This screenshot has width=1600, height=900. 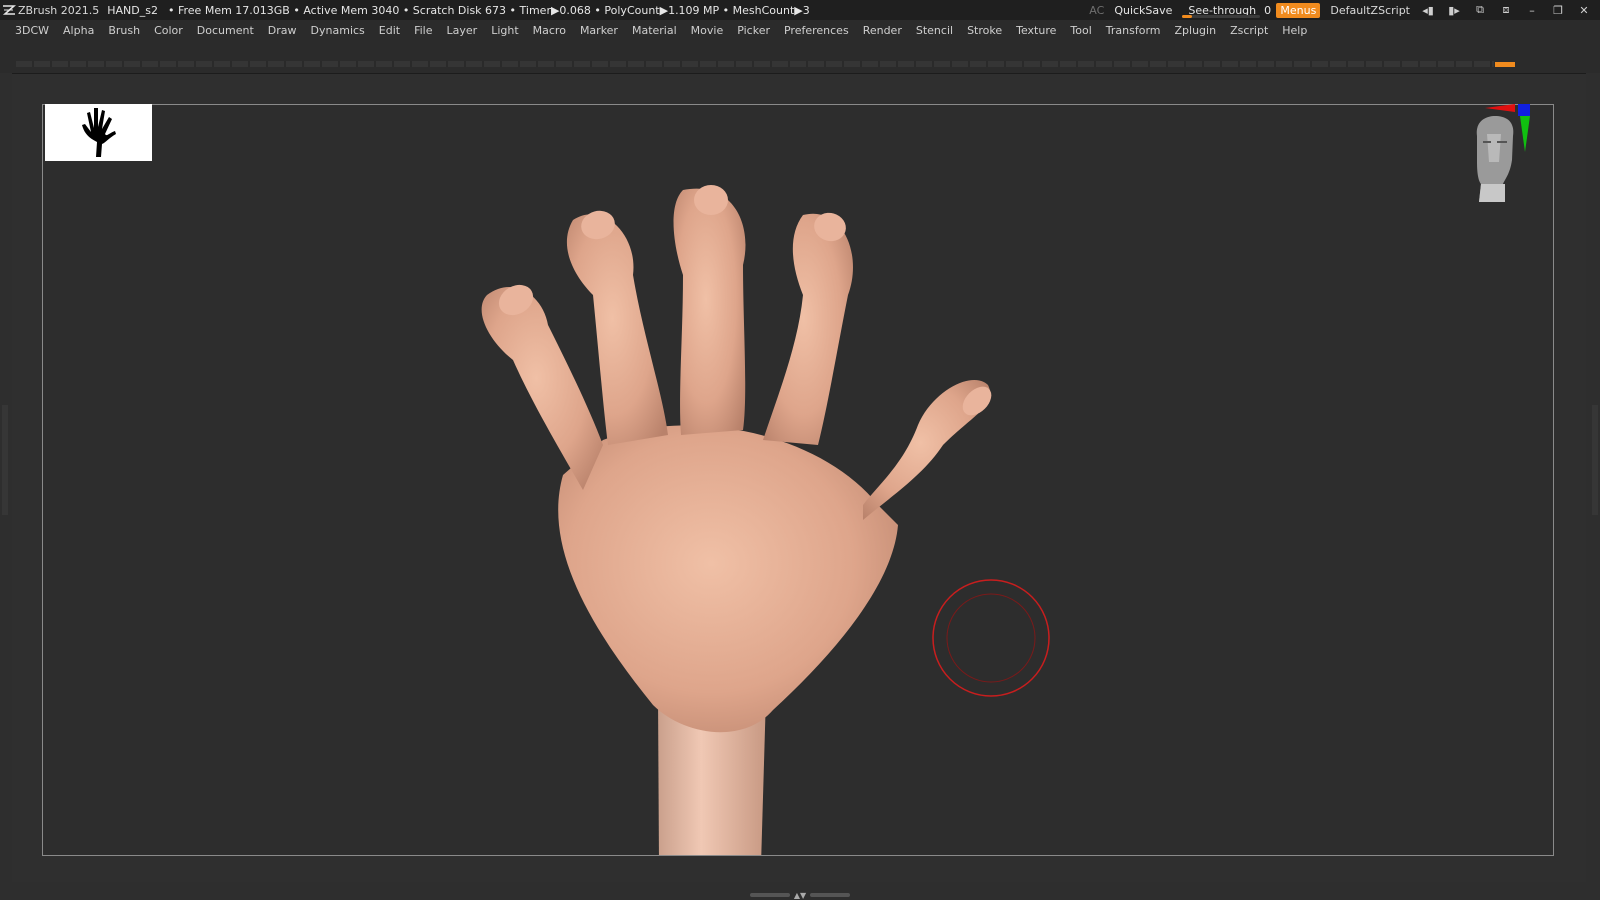 What do you see at coordinates (1226, 10) in the screenshot?
I see `see-through-slider: See-through 0` at bounding box center [1226, 10].